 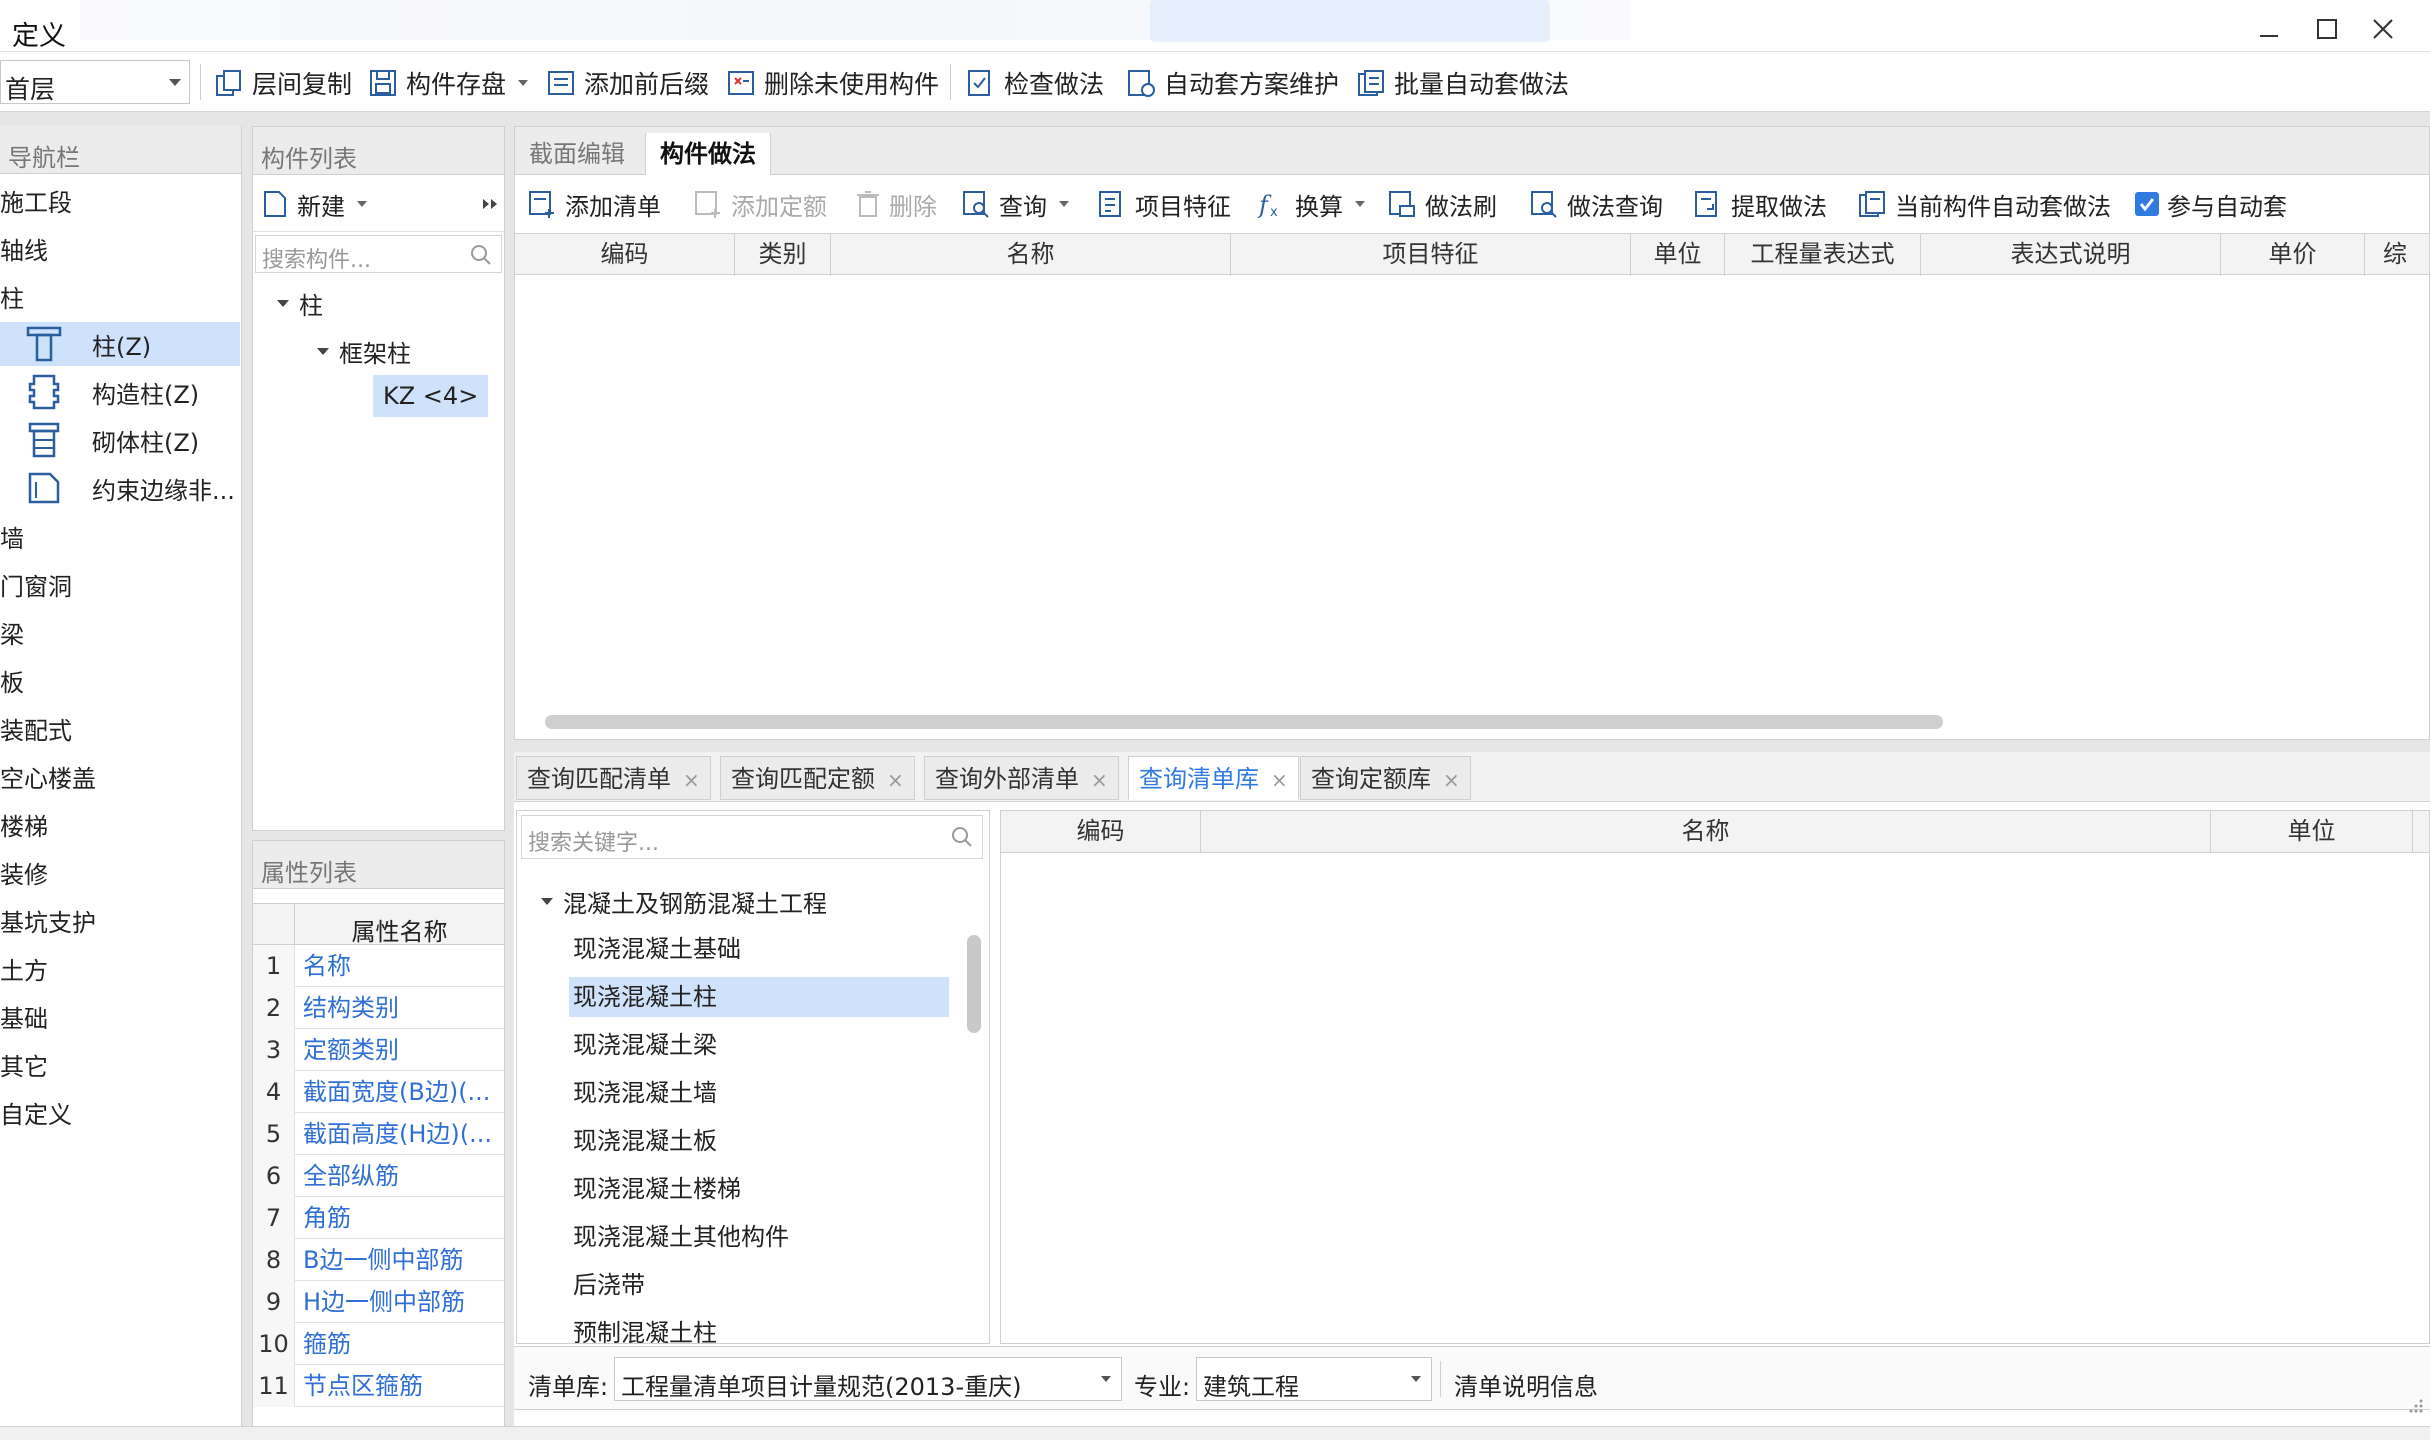 I want to click on auto-participate-checkbox: 参与自动套, so click(x=2211, y=204).